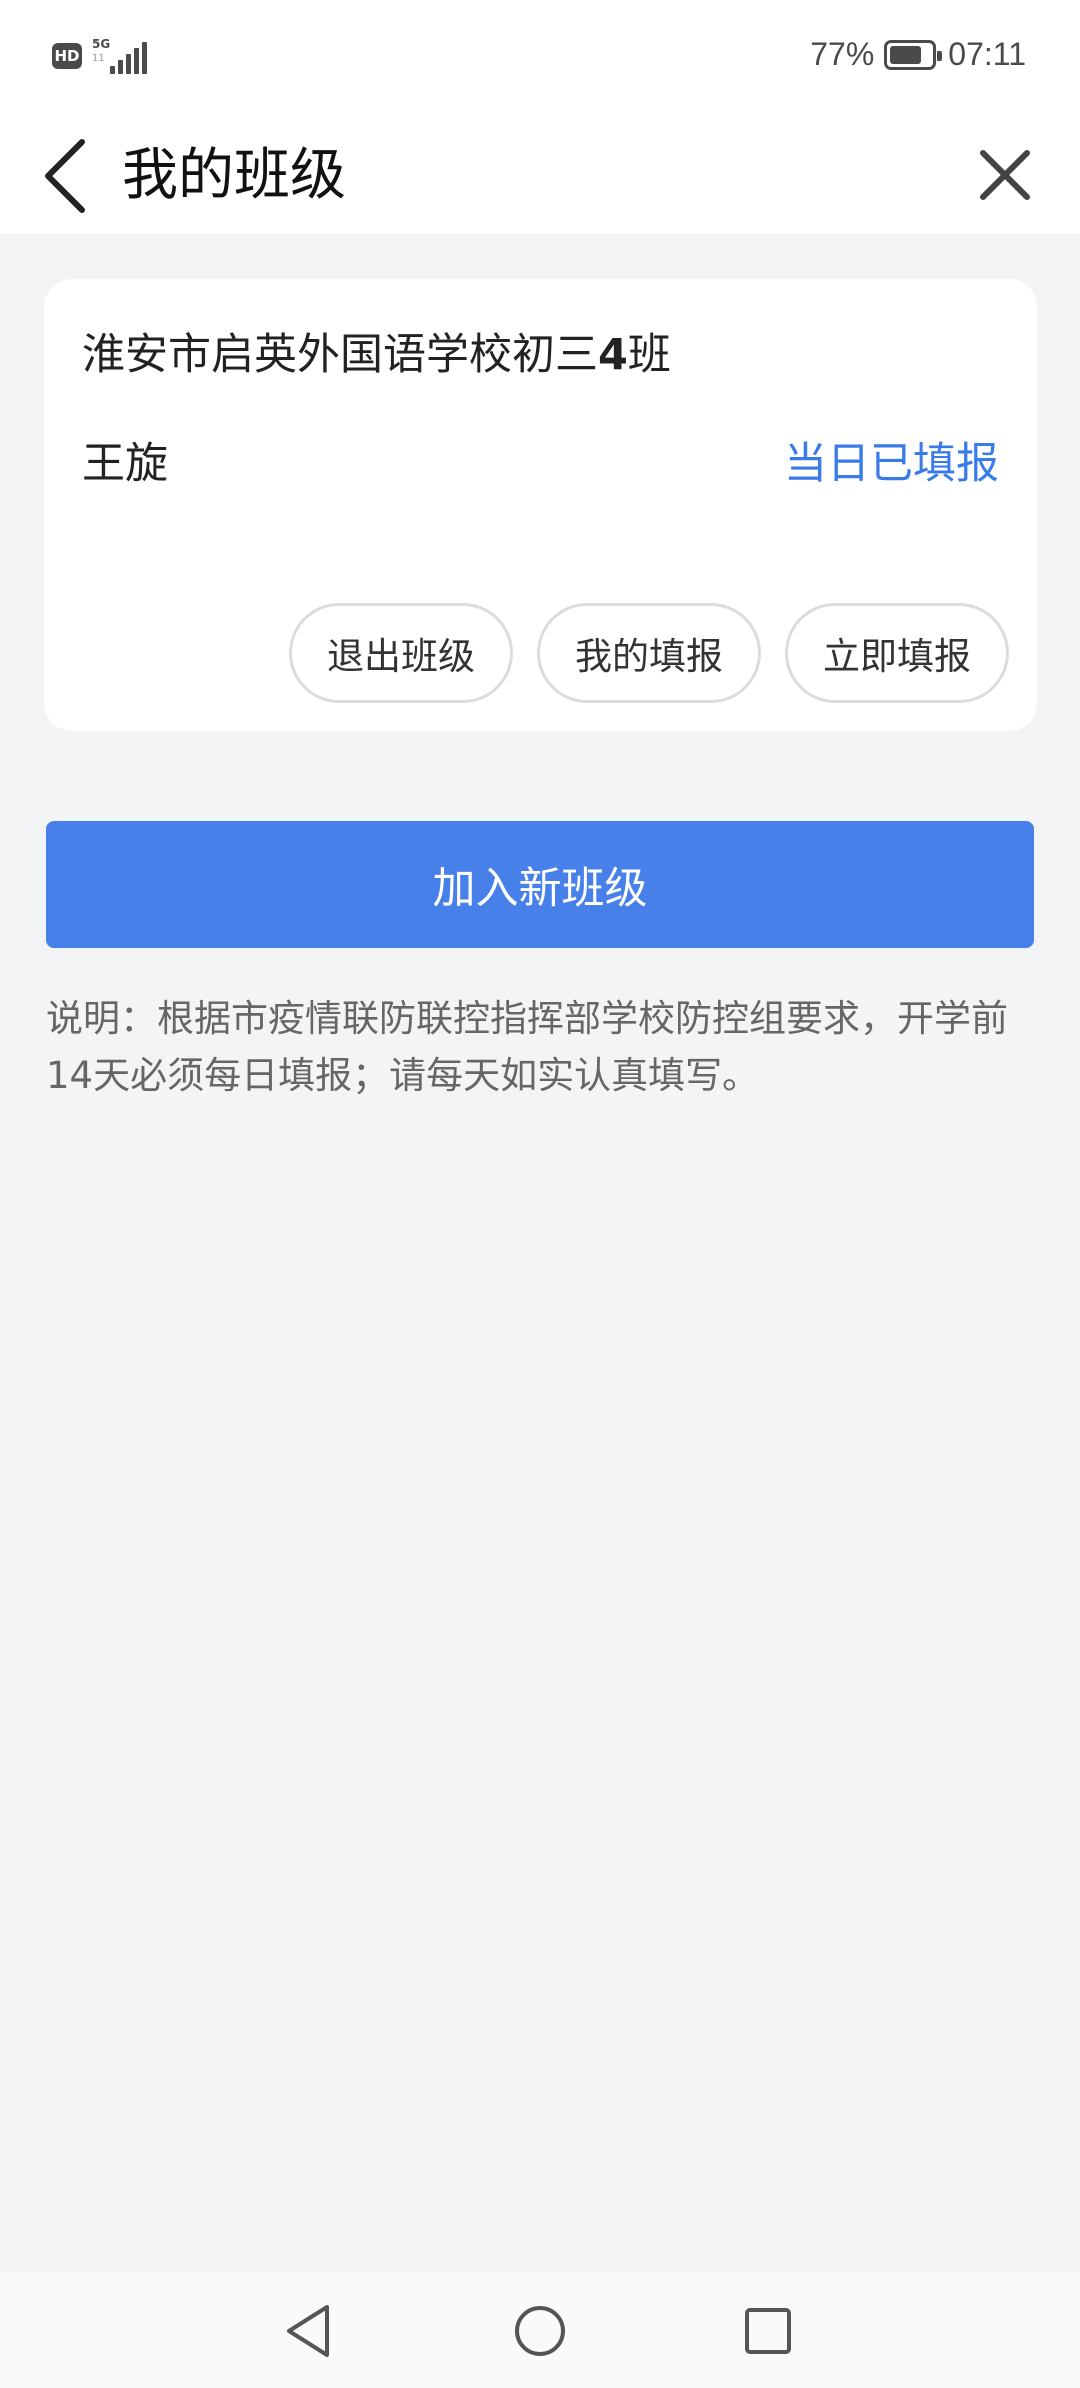  Describe the element at coordinates (340, 355) in the screenshot. I see `class-name-prefix: 淮安市启英外国语学校初三` at that location.